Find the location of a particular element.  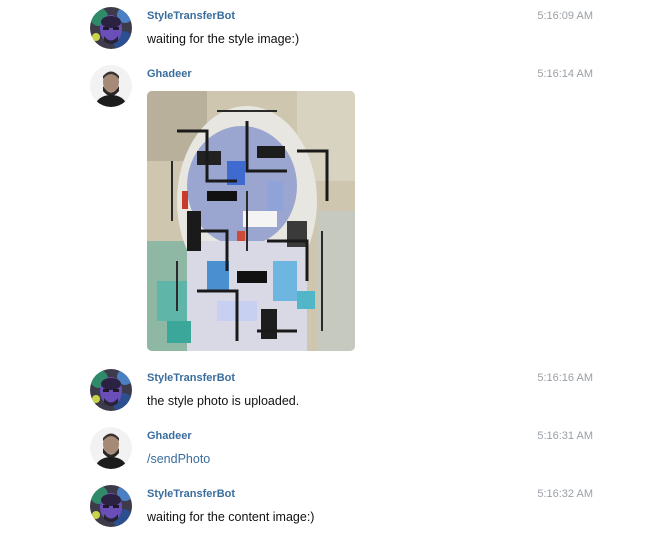

command-link: /sendPhoto is located at coordinates (178, 459).